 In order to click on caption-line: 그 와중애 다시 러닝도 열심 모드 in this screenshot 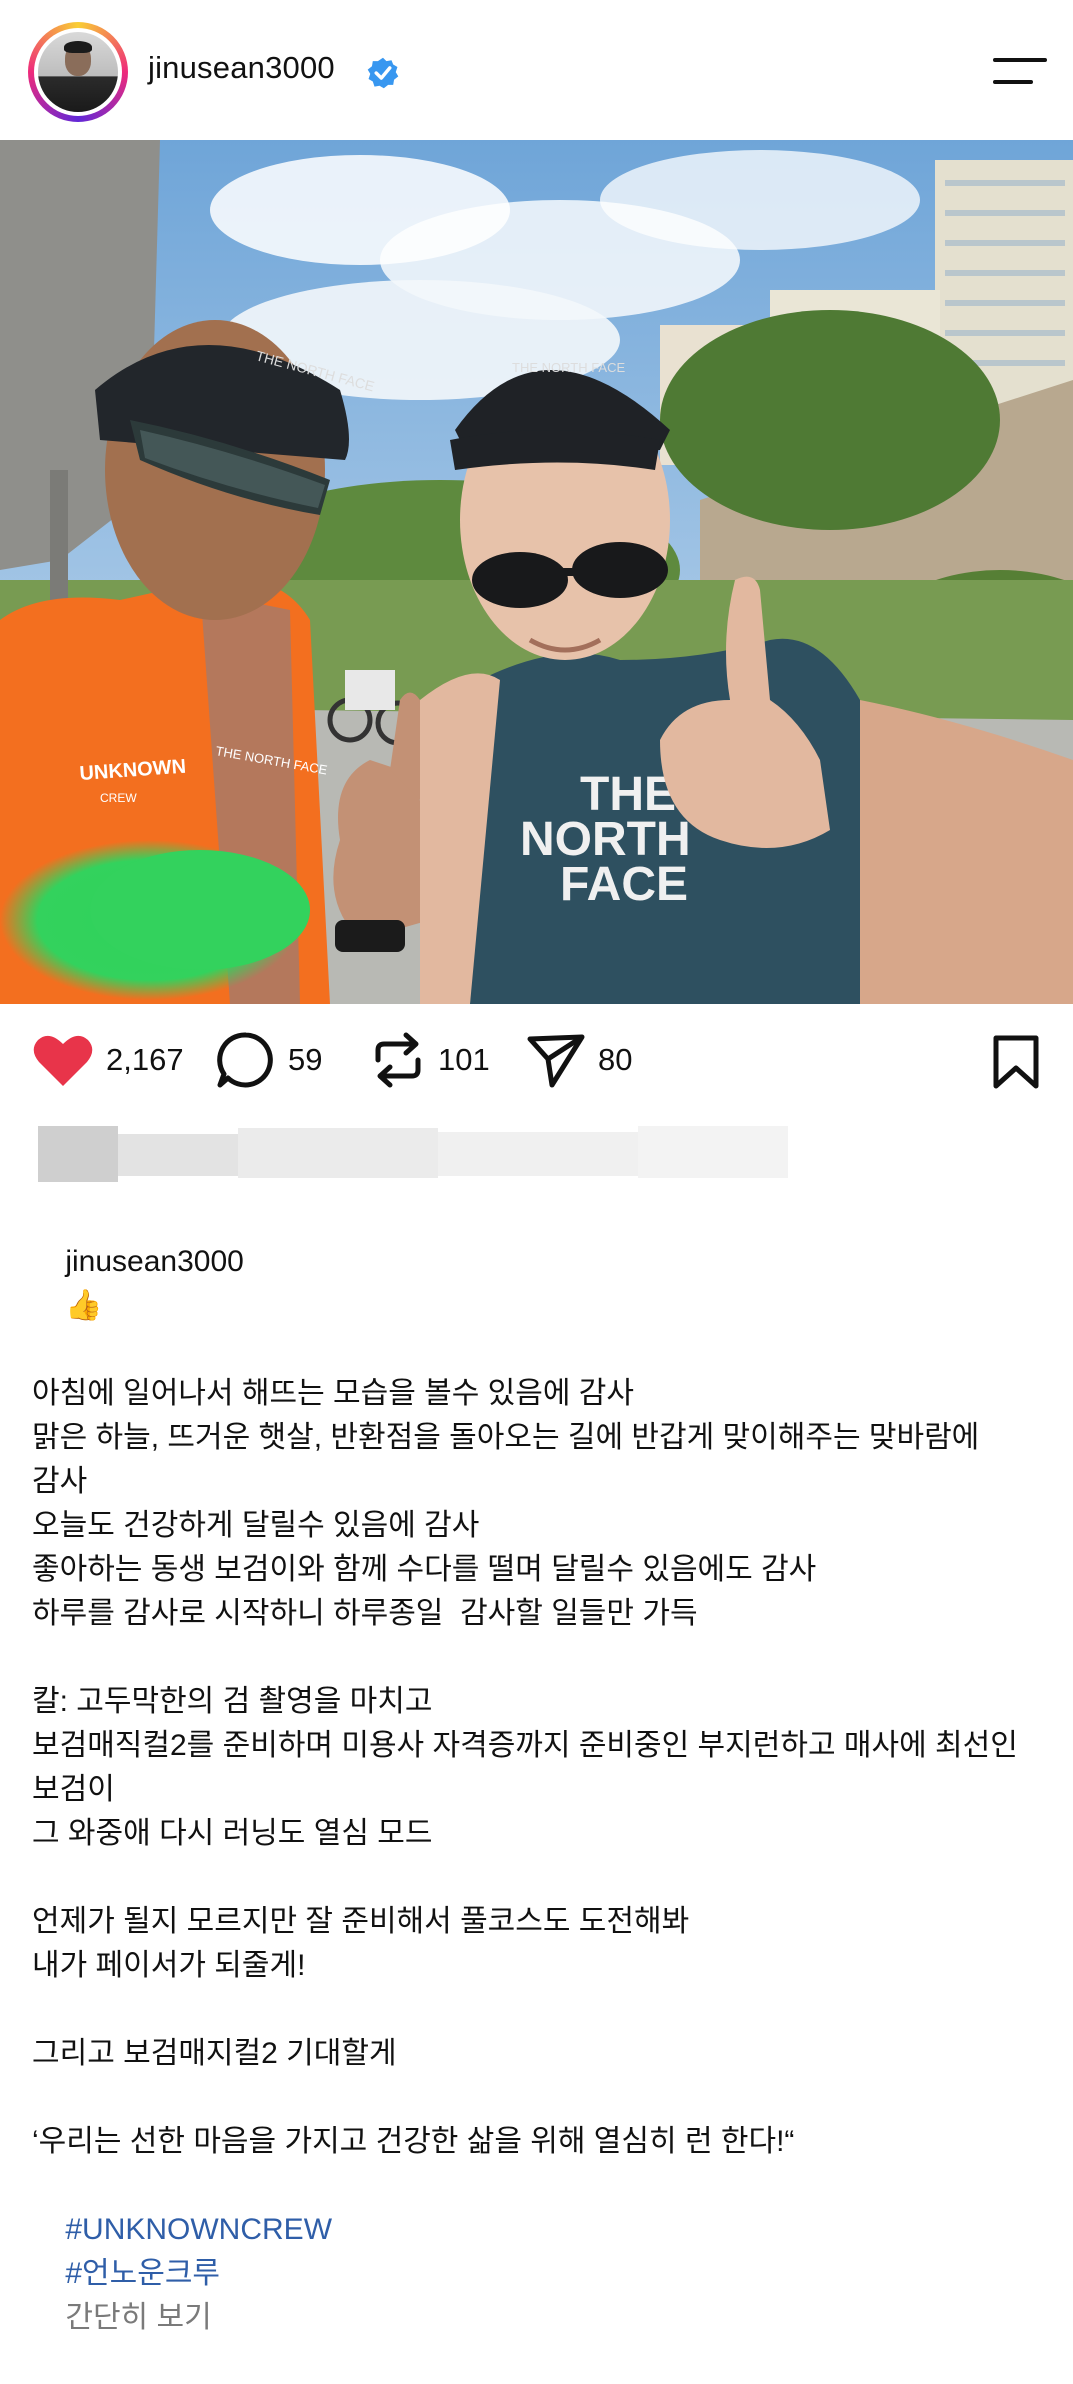, I will do `click(232, 1833)`.